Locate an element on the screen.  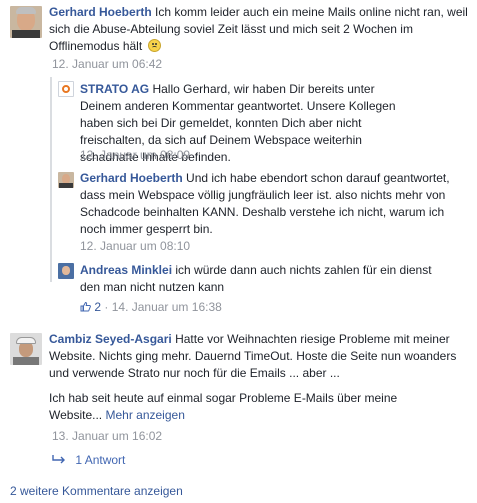
avatar-cambiz is located at coordinates (26, 349).